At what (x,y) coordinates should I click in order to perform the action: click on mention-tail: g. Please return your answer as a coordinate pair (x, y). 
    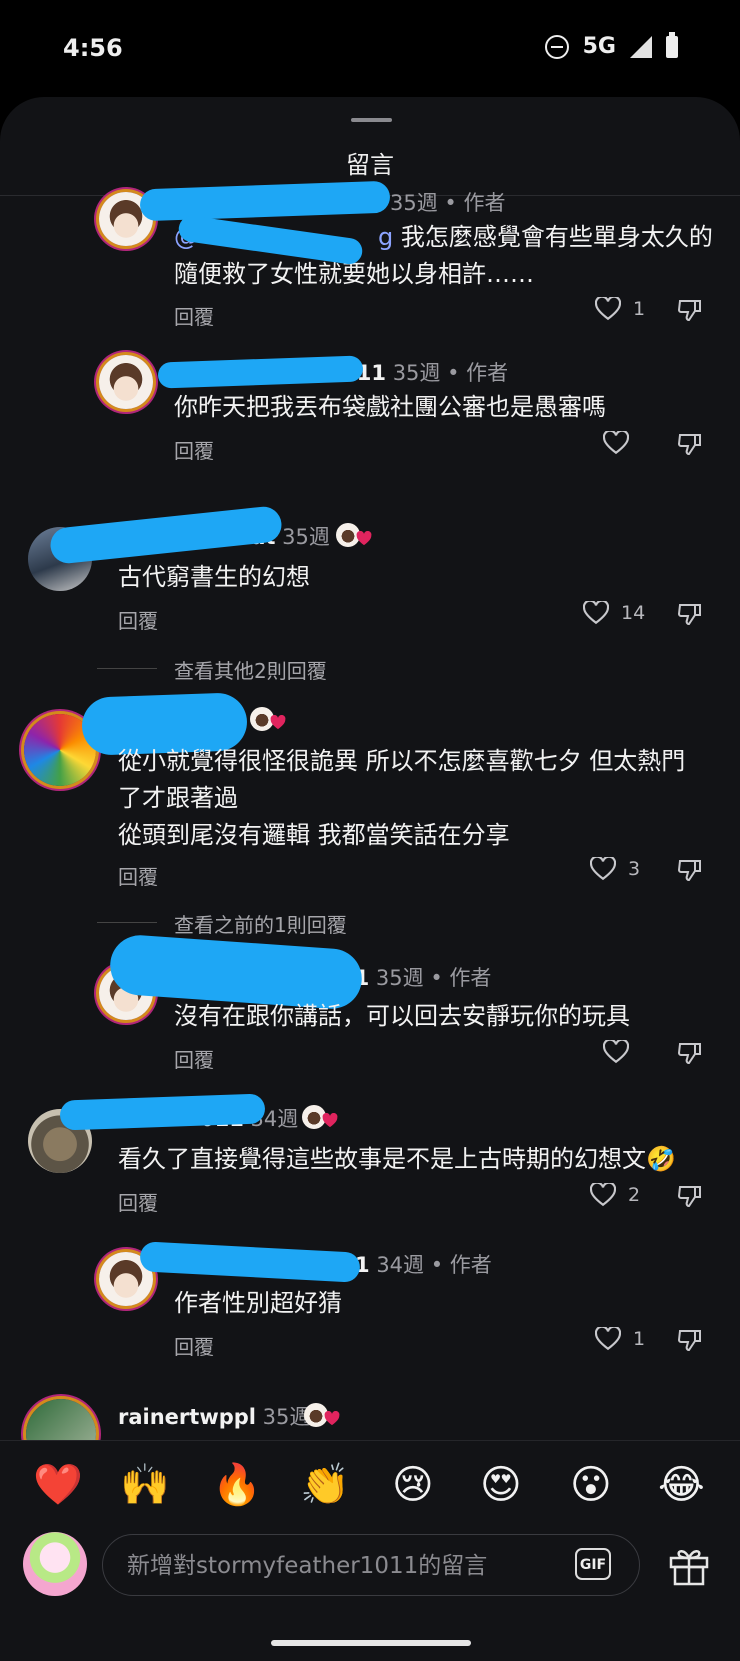
    Looking at the image, I should click on (385, 237).